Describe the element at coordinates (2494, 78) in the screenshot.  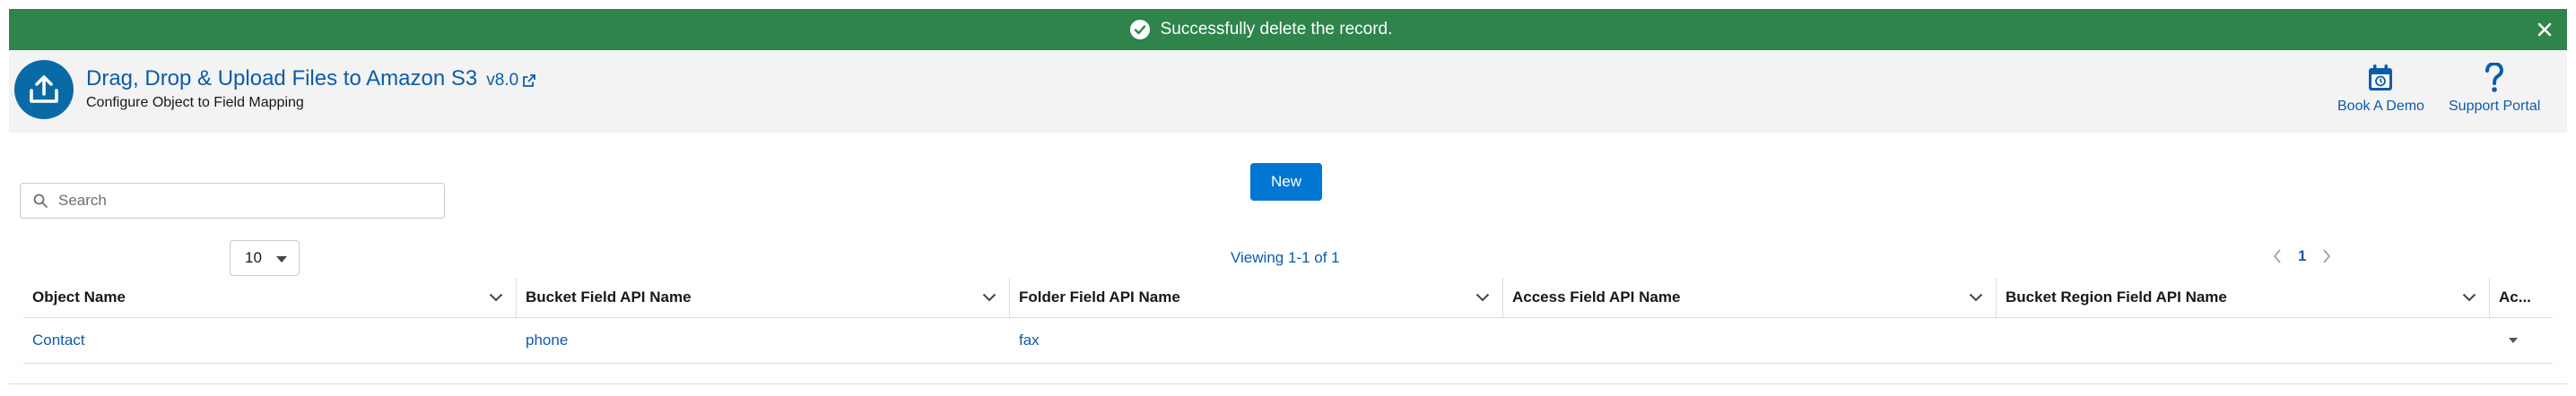
I see `question-icon` at that location.